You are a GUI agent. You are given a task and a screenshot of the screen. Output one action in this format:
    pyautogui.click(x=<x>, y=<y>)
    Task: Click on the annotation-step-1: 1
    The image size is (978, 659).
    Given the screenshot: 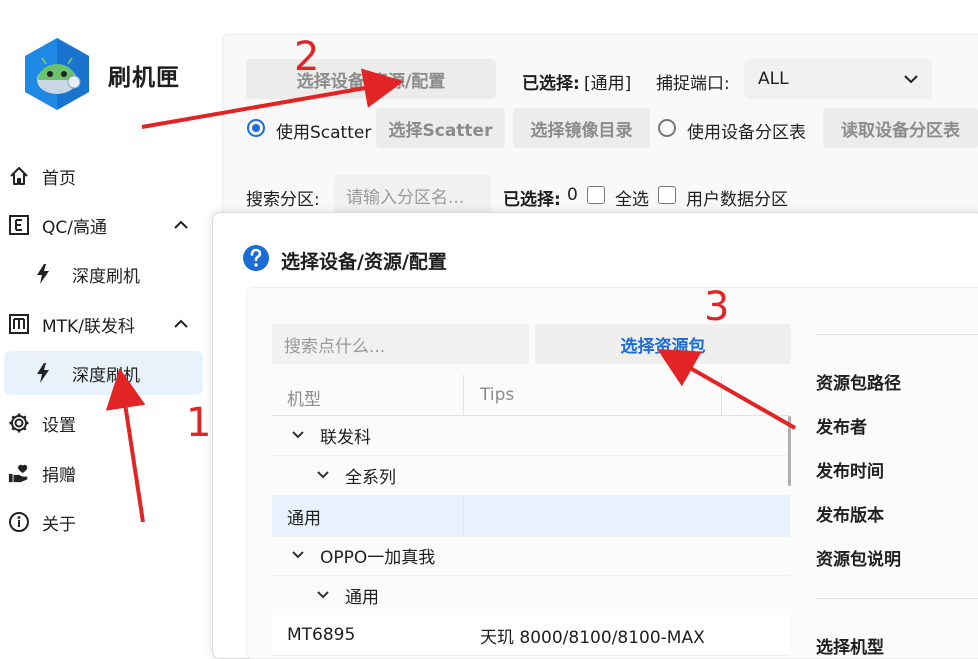 What is the action you would take?
    pyautogui.click(x=199, y=423)
    